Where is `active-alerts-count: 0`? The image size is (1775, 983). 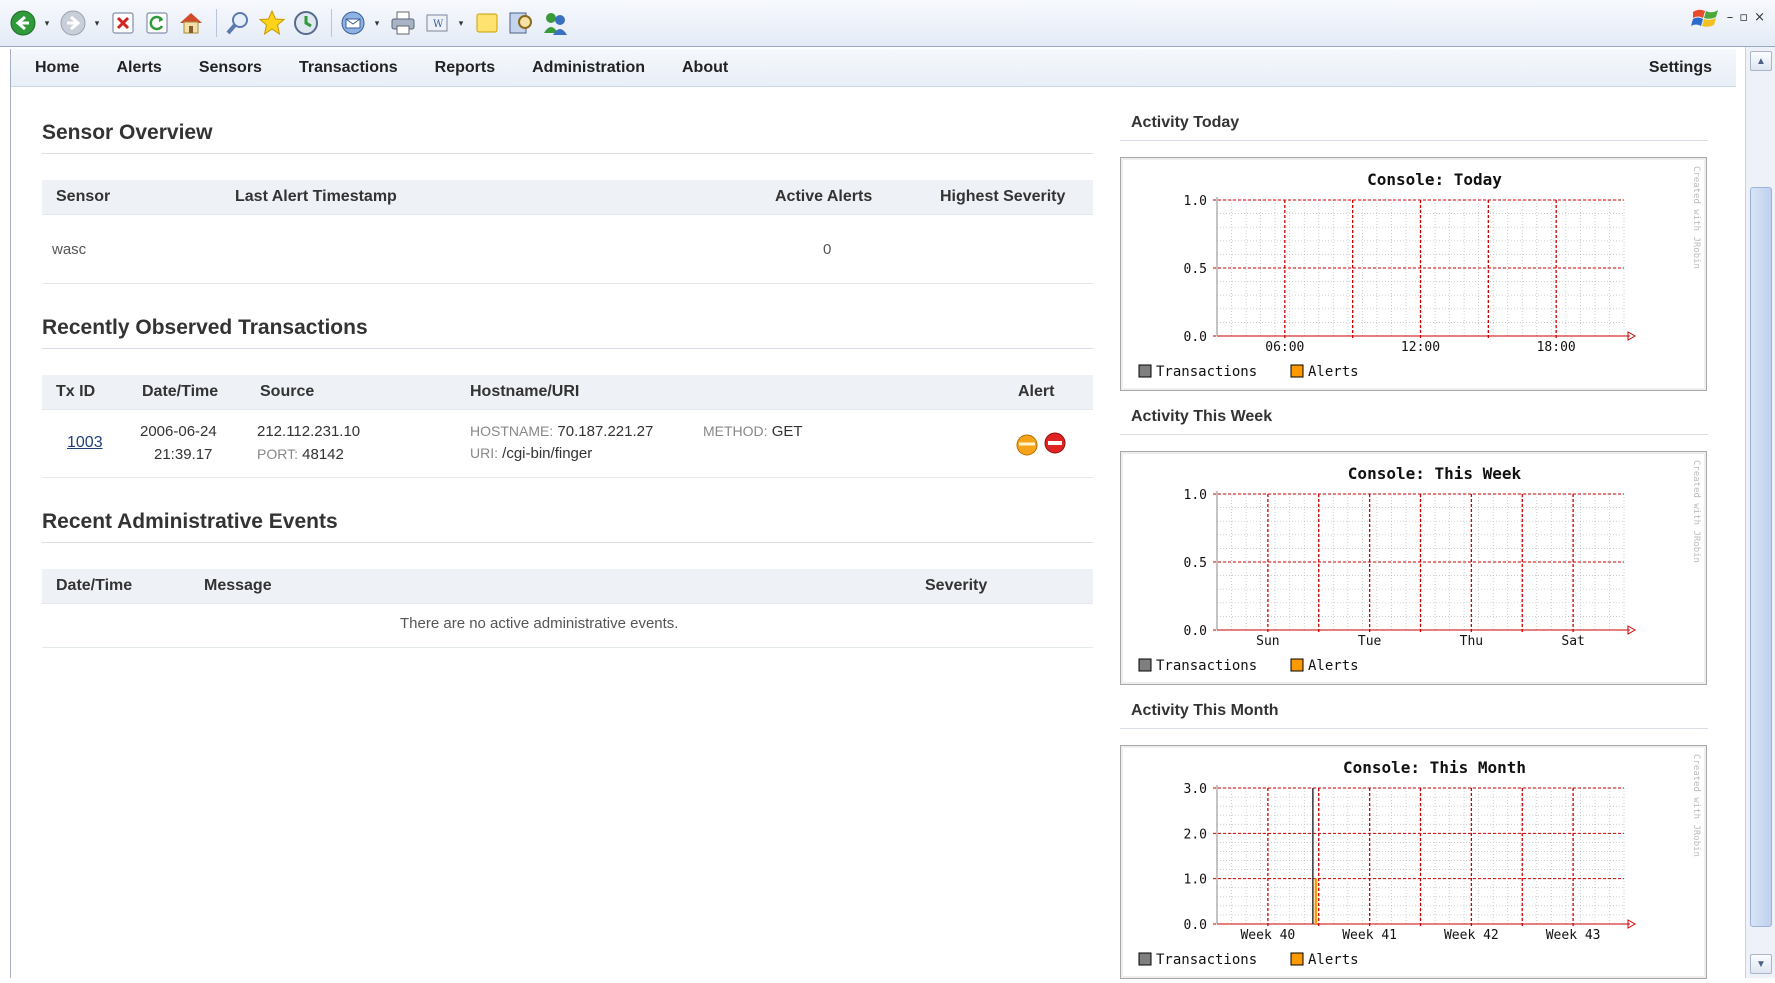
active-alerts-count: 0 is located at coordinates (827, 249).